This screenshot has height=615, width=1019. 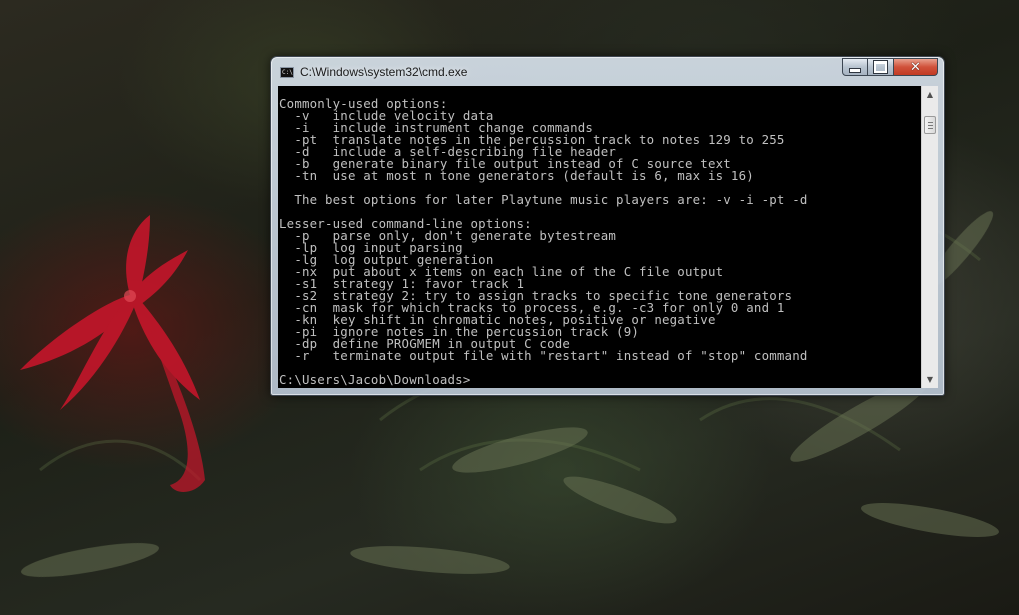 I want to click on up-arrow-icon: ▲, so click(x=930, y=94).